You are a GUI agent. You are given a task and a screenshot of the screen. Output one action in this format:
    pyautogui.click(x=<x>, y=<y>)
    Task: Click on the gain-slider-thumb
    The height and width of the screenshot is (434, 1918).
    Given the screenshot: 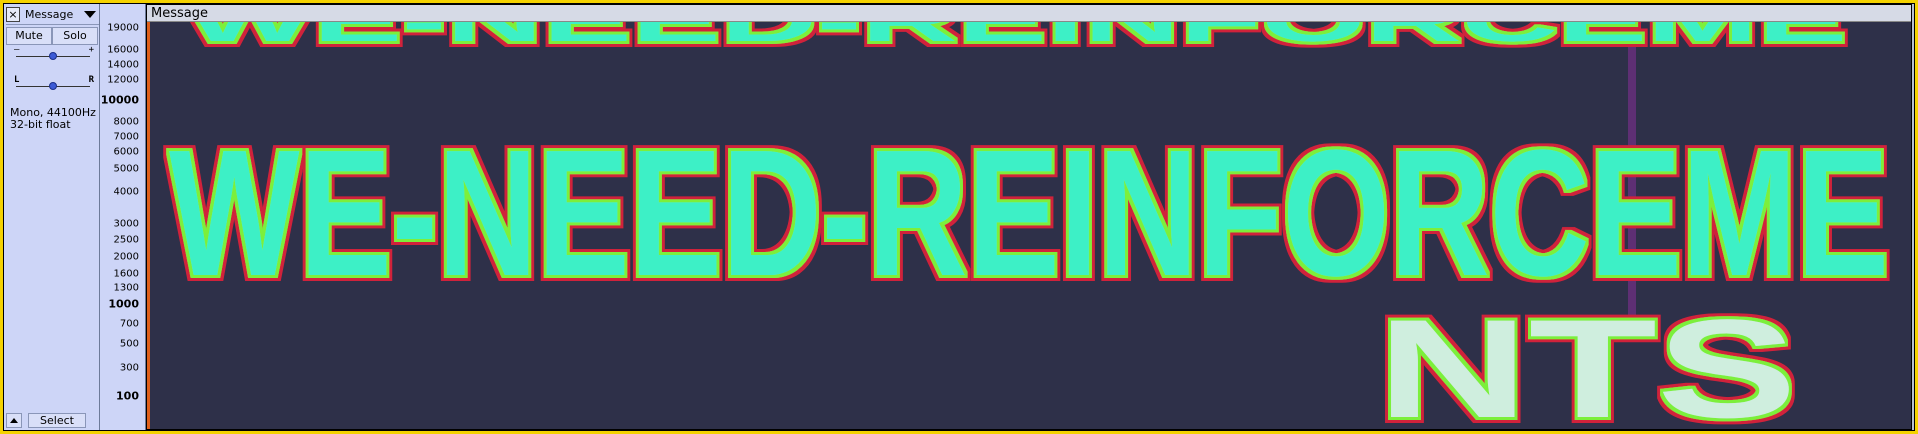 What is the action you would take?
    pyautogui.click(x=53, y=56)
    